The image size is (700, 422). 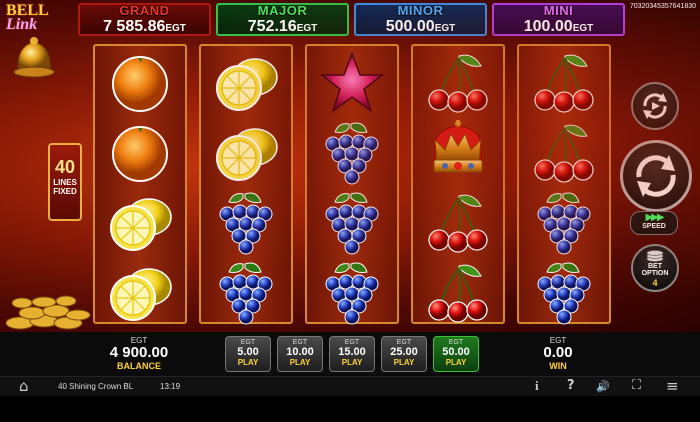 I want to click on logo-line-2: Link, so click(x=22, y=24).